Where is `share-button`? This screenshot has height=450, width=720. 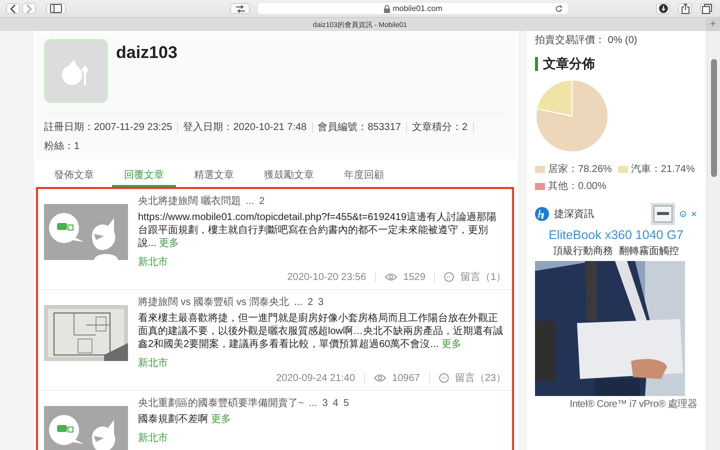 share-button is located at coordinates (685, 8).